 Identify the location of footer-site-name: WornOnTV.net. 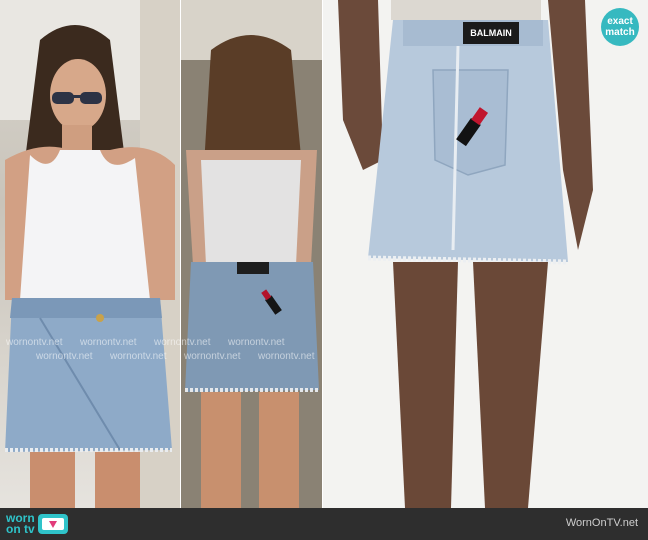
(602, 523).